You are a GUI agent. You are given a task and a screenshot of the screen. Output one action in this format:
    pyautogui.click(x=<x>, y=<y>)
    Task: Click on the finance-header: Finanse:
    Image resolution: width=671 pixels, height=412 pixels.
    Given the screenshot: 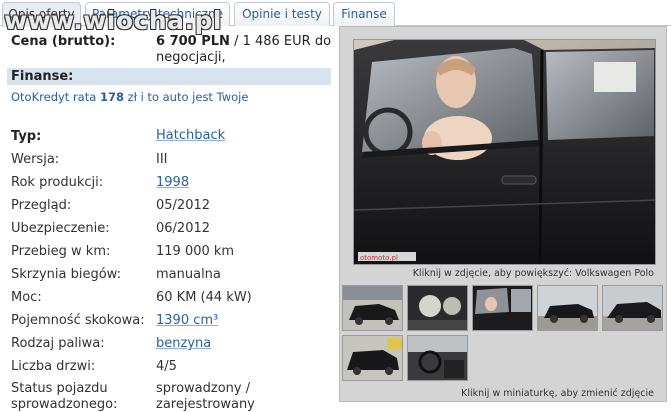 What is the action you would take?
    pyautogui.click(x=169, y=76)
    